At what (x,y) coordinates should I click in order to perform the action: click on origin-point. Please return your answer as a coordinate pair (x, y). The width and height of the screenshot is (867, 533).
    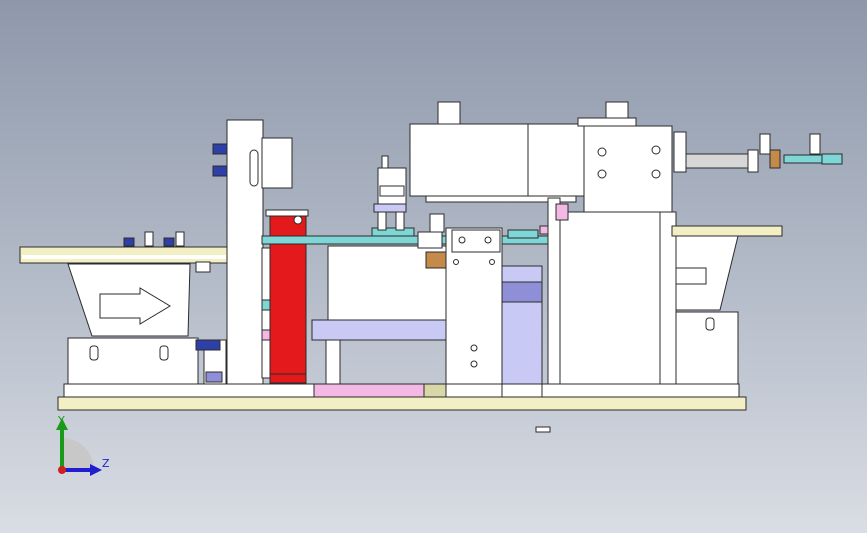
    Looking at the image, I should click on (62, 470).